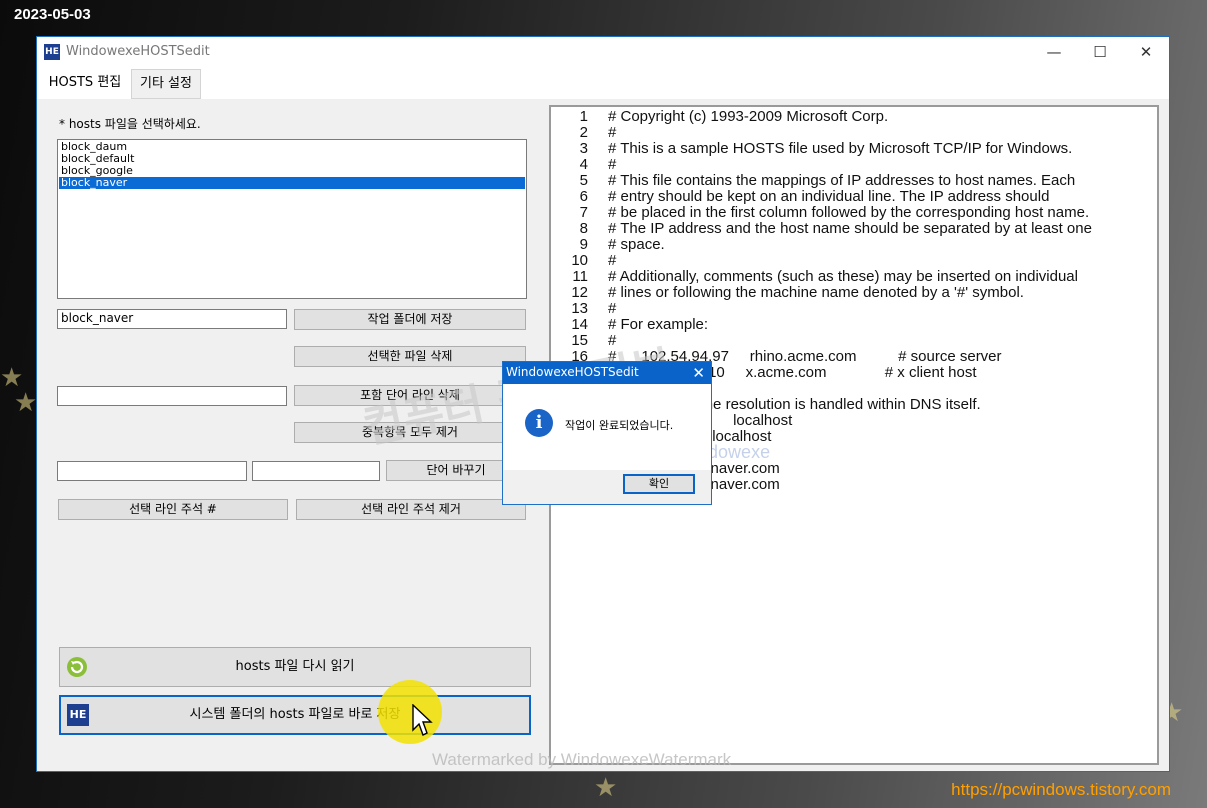  What do you see at coordinates (411, 509) in the screenshot?
I see `uncomment-selected-lines-button: 선택 라인 주석 제거` at bounding box center [411, 509].